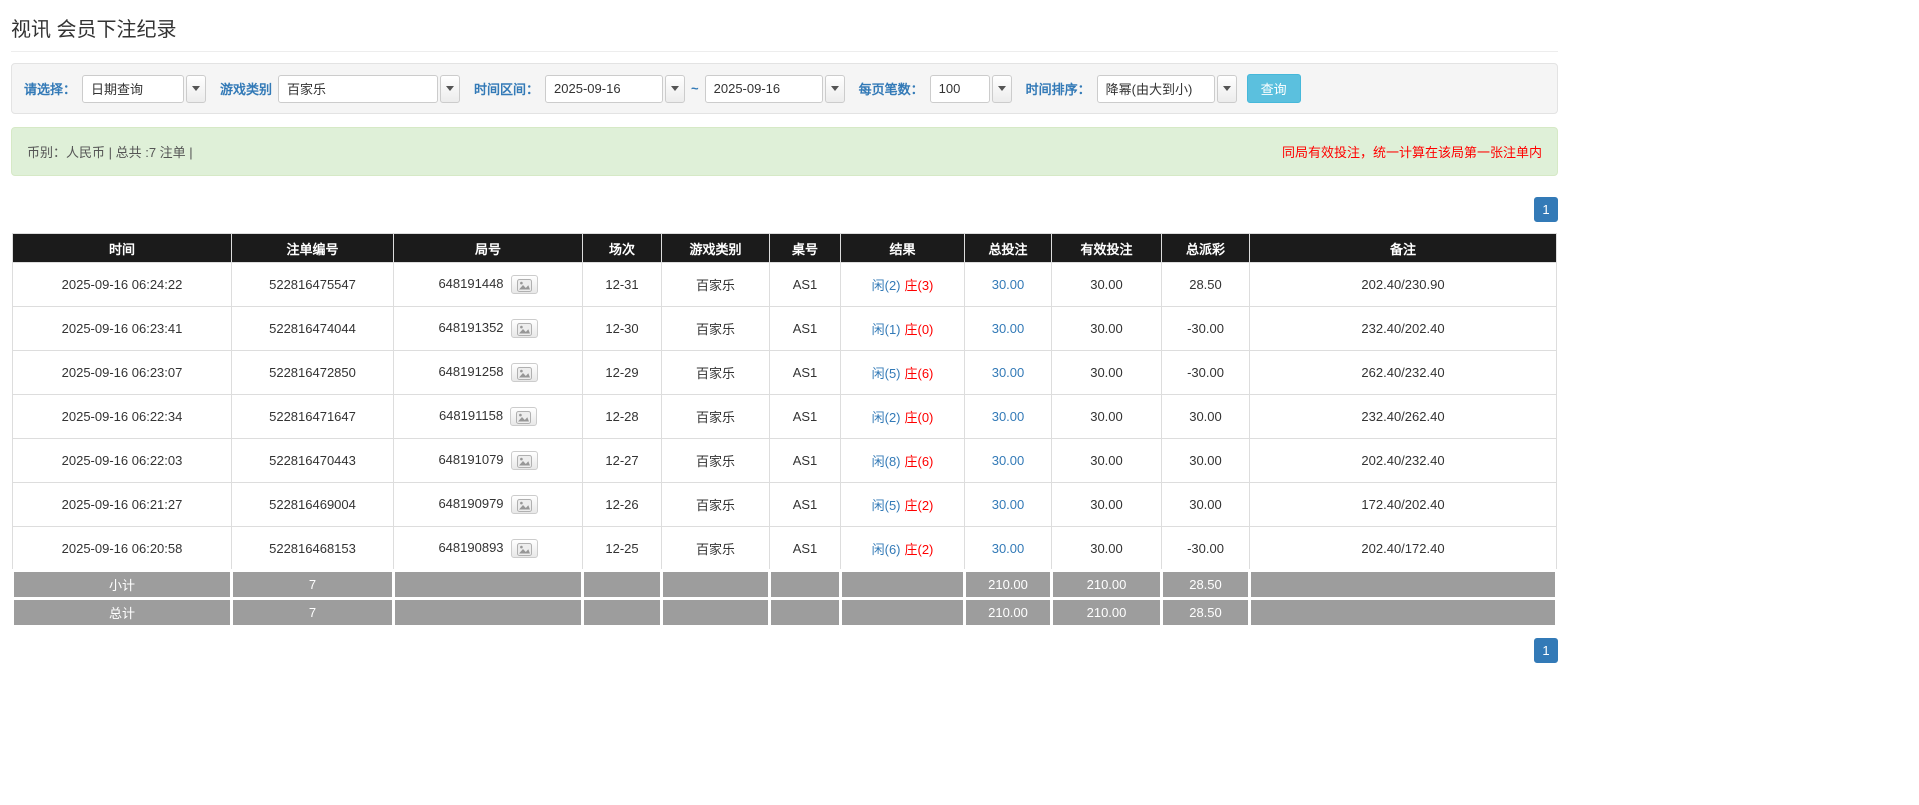  What do you see at coordinates (919, 549) in the screenshot?
I see `result-banker: 庄(2)` at bounding box center [919, 549].